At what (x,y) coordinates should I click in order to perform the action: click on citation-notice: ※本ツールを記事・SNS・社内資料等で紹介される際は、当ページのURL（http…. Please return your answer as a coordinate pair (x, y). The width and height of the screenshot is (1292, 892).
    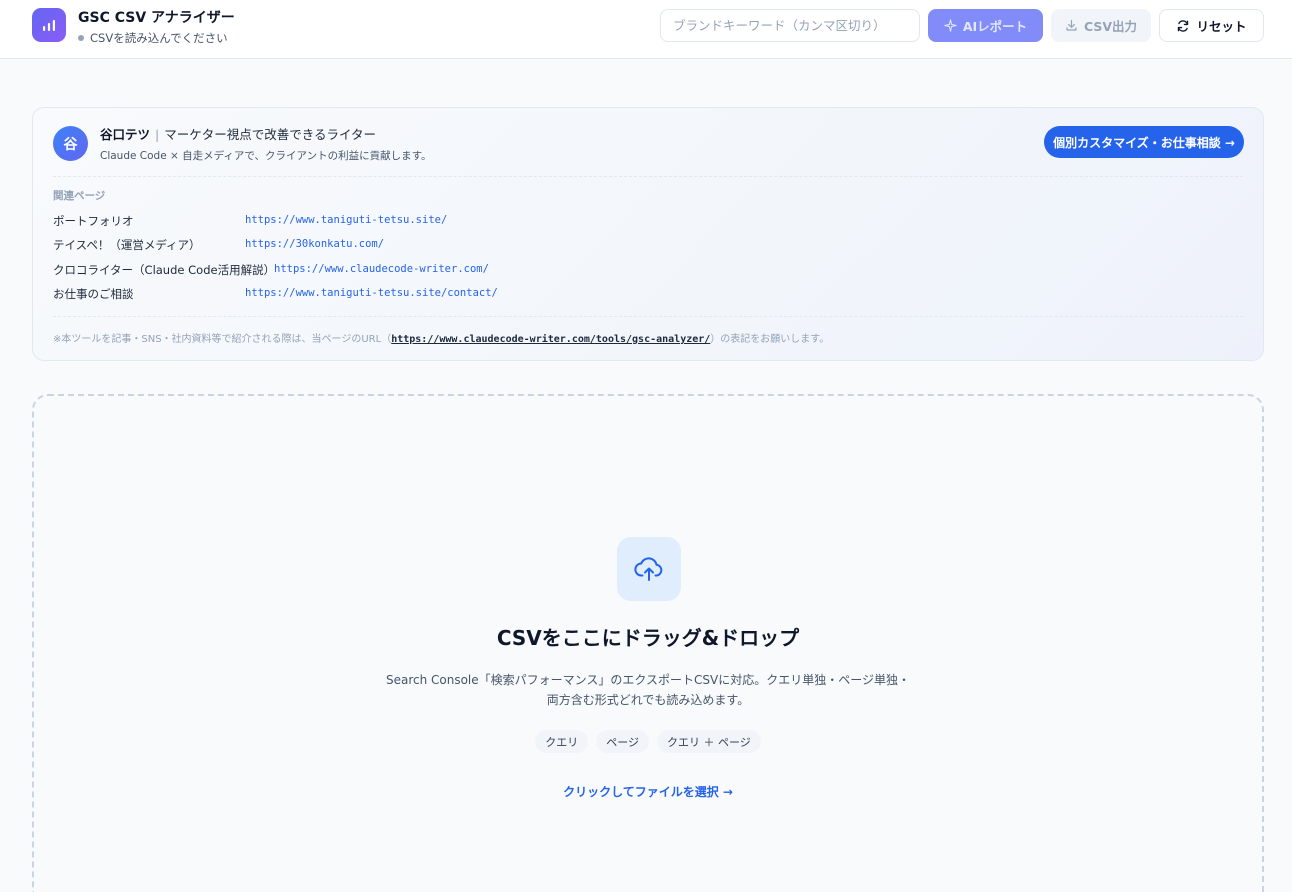
    Looking at the image, I should click on (441, 337).